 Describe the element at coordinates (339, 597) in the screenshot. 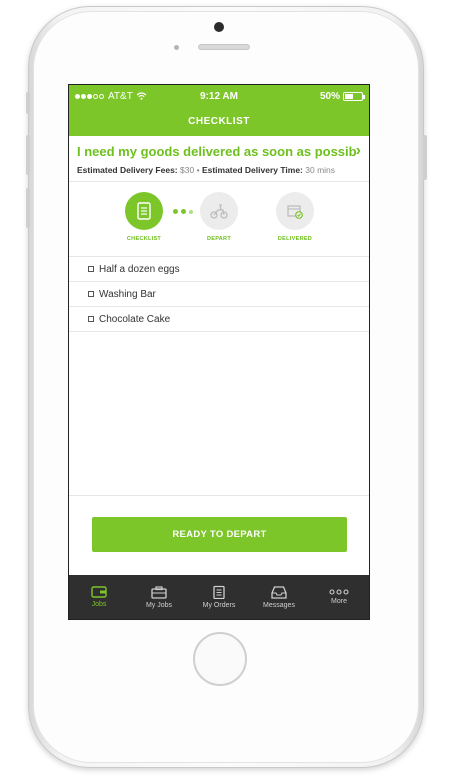

I see `tab-more: More` at that location.